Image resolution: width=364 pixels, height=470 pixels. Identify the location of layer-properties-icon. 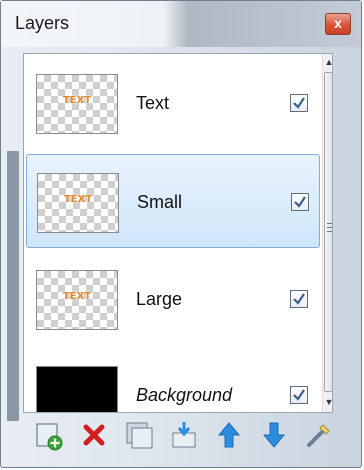
(318, 435).